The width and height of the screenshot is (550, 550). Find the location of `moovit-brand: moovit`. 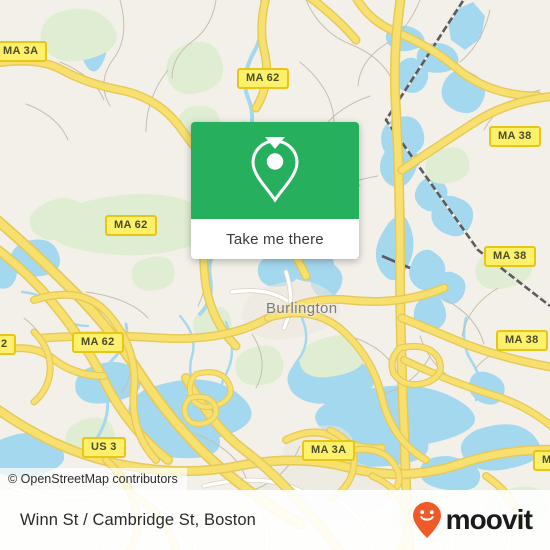

moovit-brand: moovit is located at coordinates (472, 520).